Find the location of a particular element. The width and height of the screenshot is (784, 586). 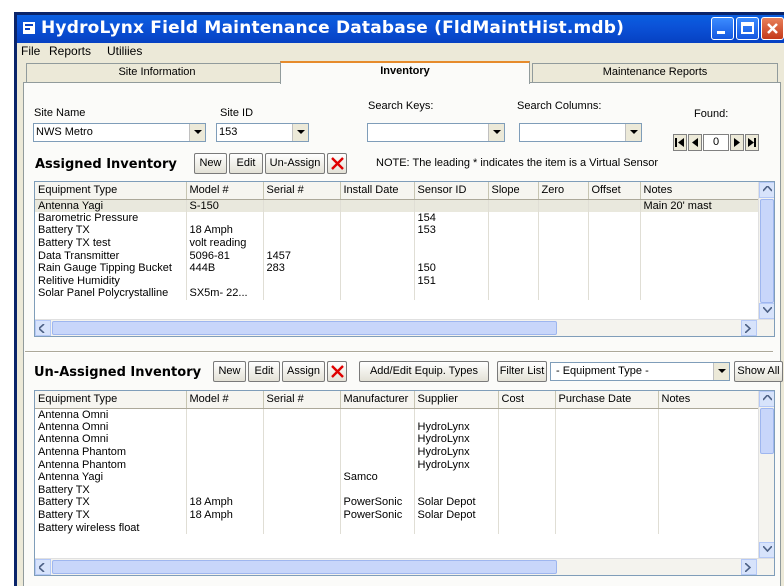

close-button is located at coordinates (772, 28).